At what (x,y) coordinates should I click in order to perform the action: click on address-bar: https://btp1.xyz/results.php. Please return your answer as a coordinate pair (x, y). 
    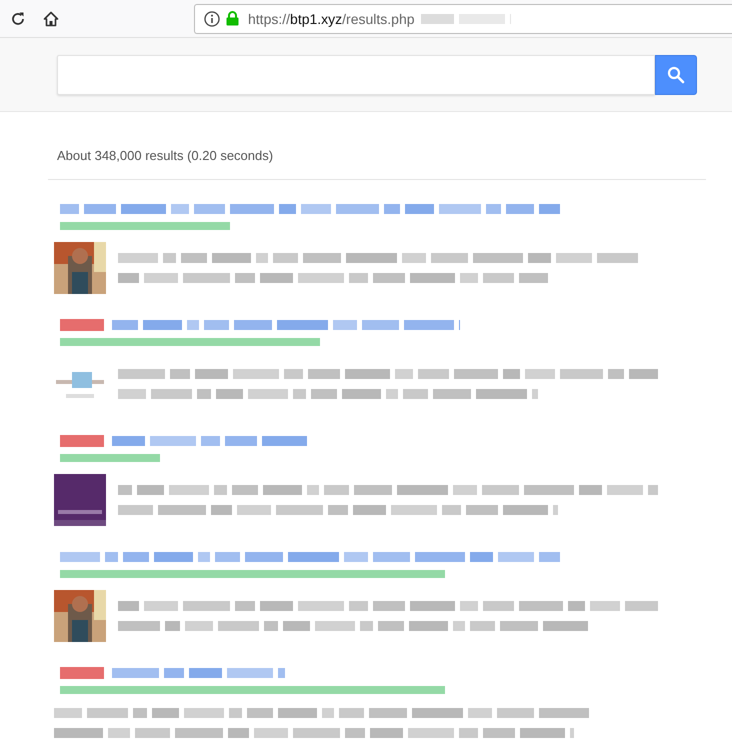
    Looking at the image, I should click on (463, 19).